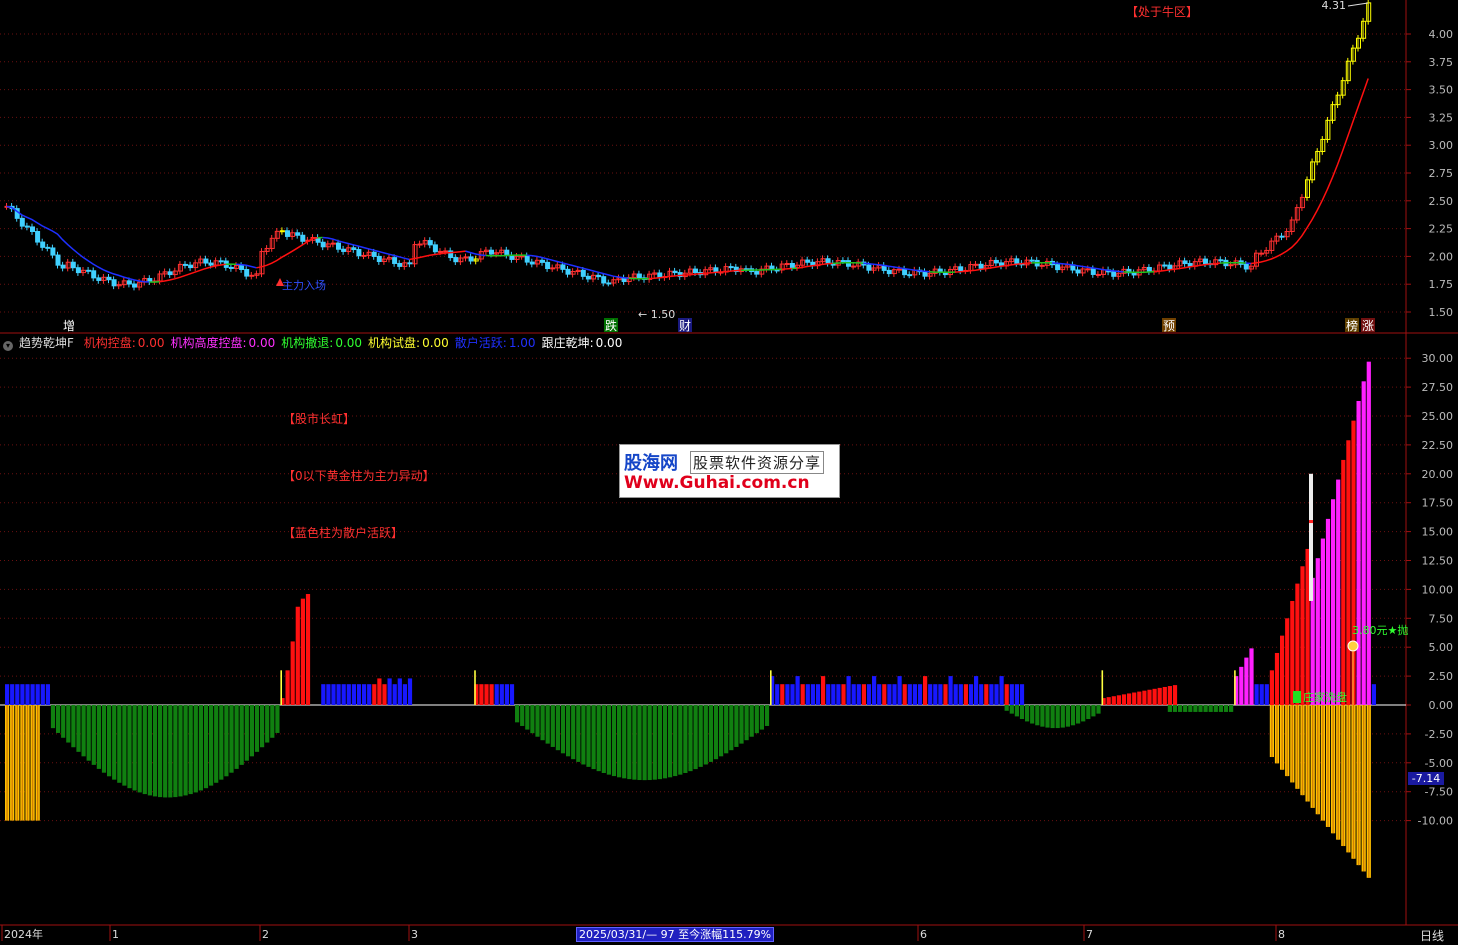 Image resolution: width=1458 pixels, height=945 pixels. What do you see at coordinates (304, 285) in the screenshot?
I see `main-force-label: 主力入场` at bounding box center [304, 285].